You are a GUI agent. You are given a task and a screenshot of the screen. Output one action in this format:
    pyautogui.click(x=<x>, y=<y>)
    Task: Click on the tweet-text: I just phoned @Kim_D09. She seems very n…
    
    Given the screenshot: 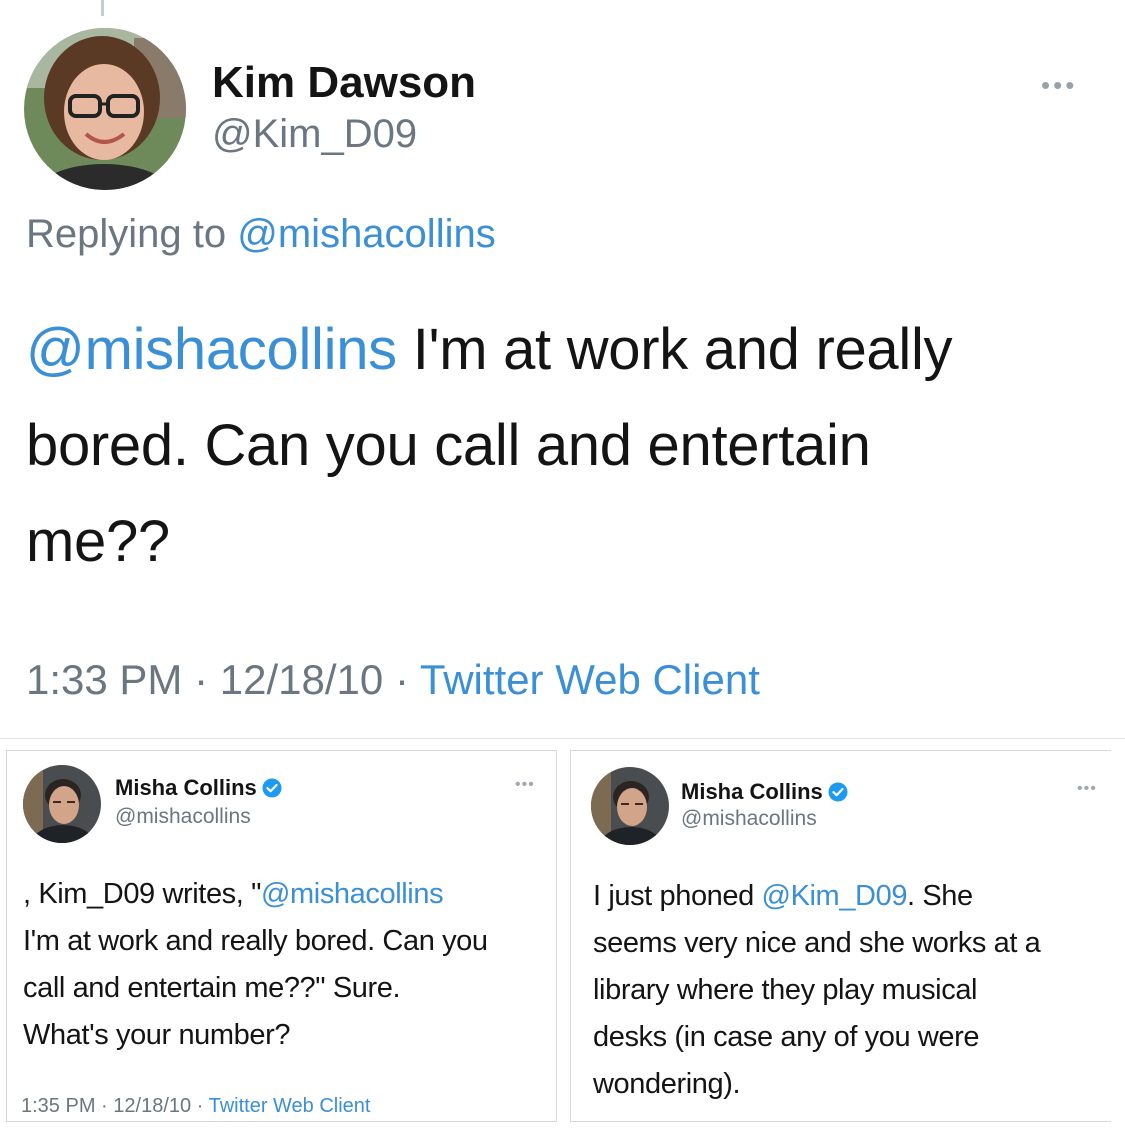 What is the action you would take?
    pyautogui.click(x=817, y=990)
    